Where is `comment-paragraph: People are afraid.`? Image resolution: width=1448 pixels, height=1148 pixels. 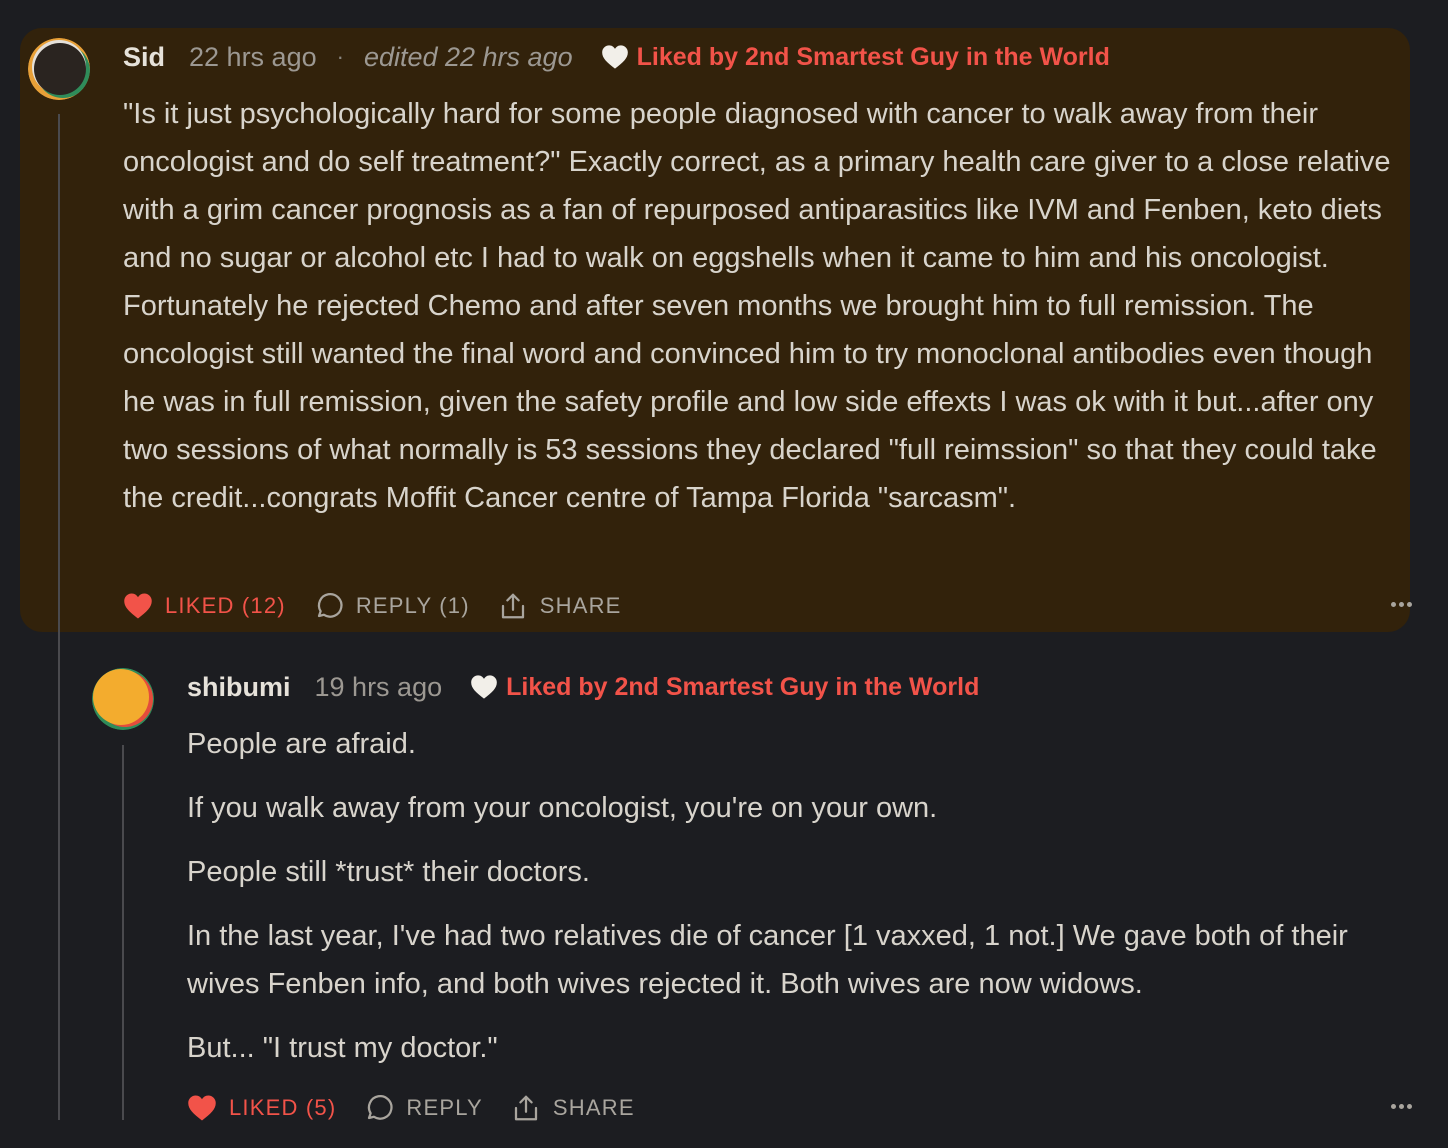 comment-paragraph: People are afraid. is located at coordinates (301, 744).